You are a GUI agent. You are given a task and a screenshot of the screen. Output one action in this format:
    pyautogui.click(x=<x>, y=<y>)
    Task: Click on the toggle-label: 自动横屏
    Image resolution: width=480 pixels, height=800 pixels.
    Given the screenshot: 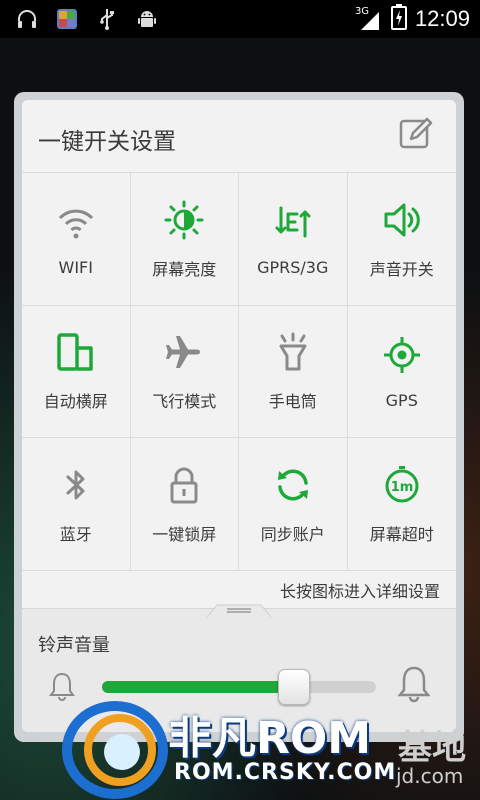 What is the action you would take?
    pyautogui.click(x=75, y=402)
    